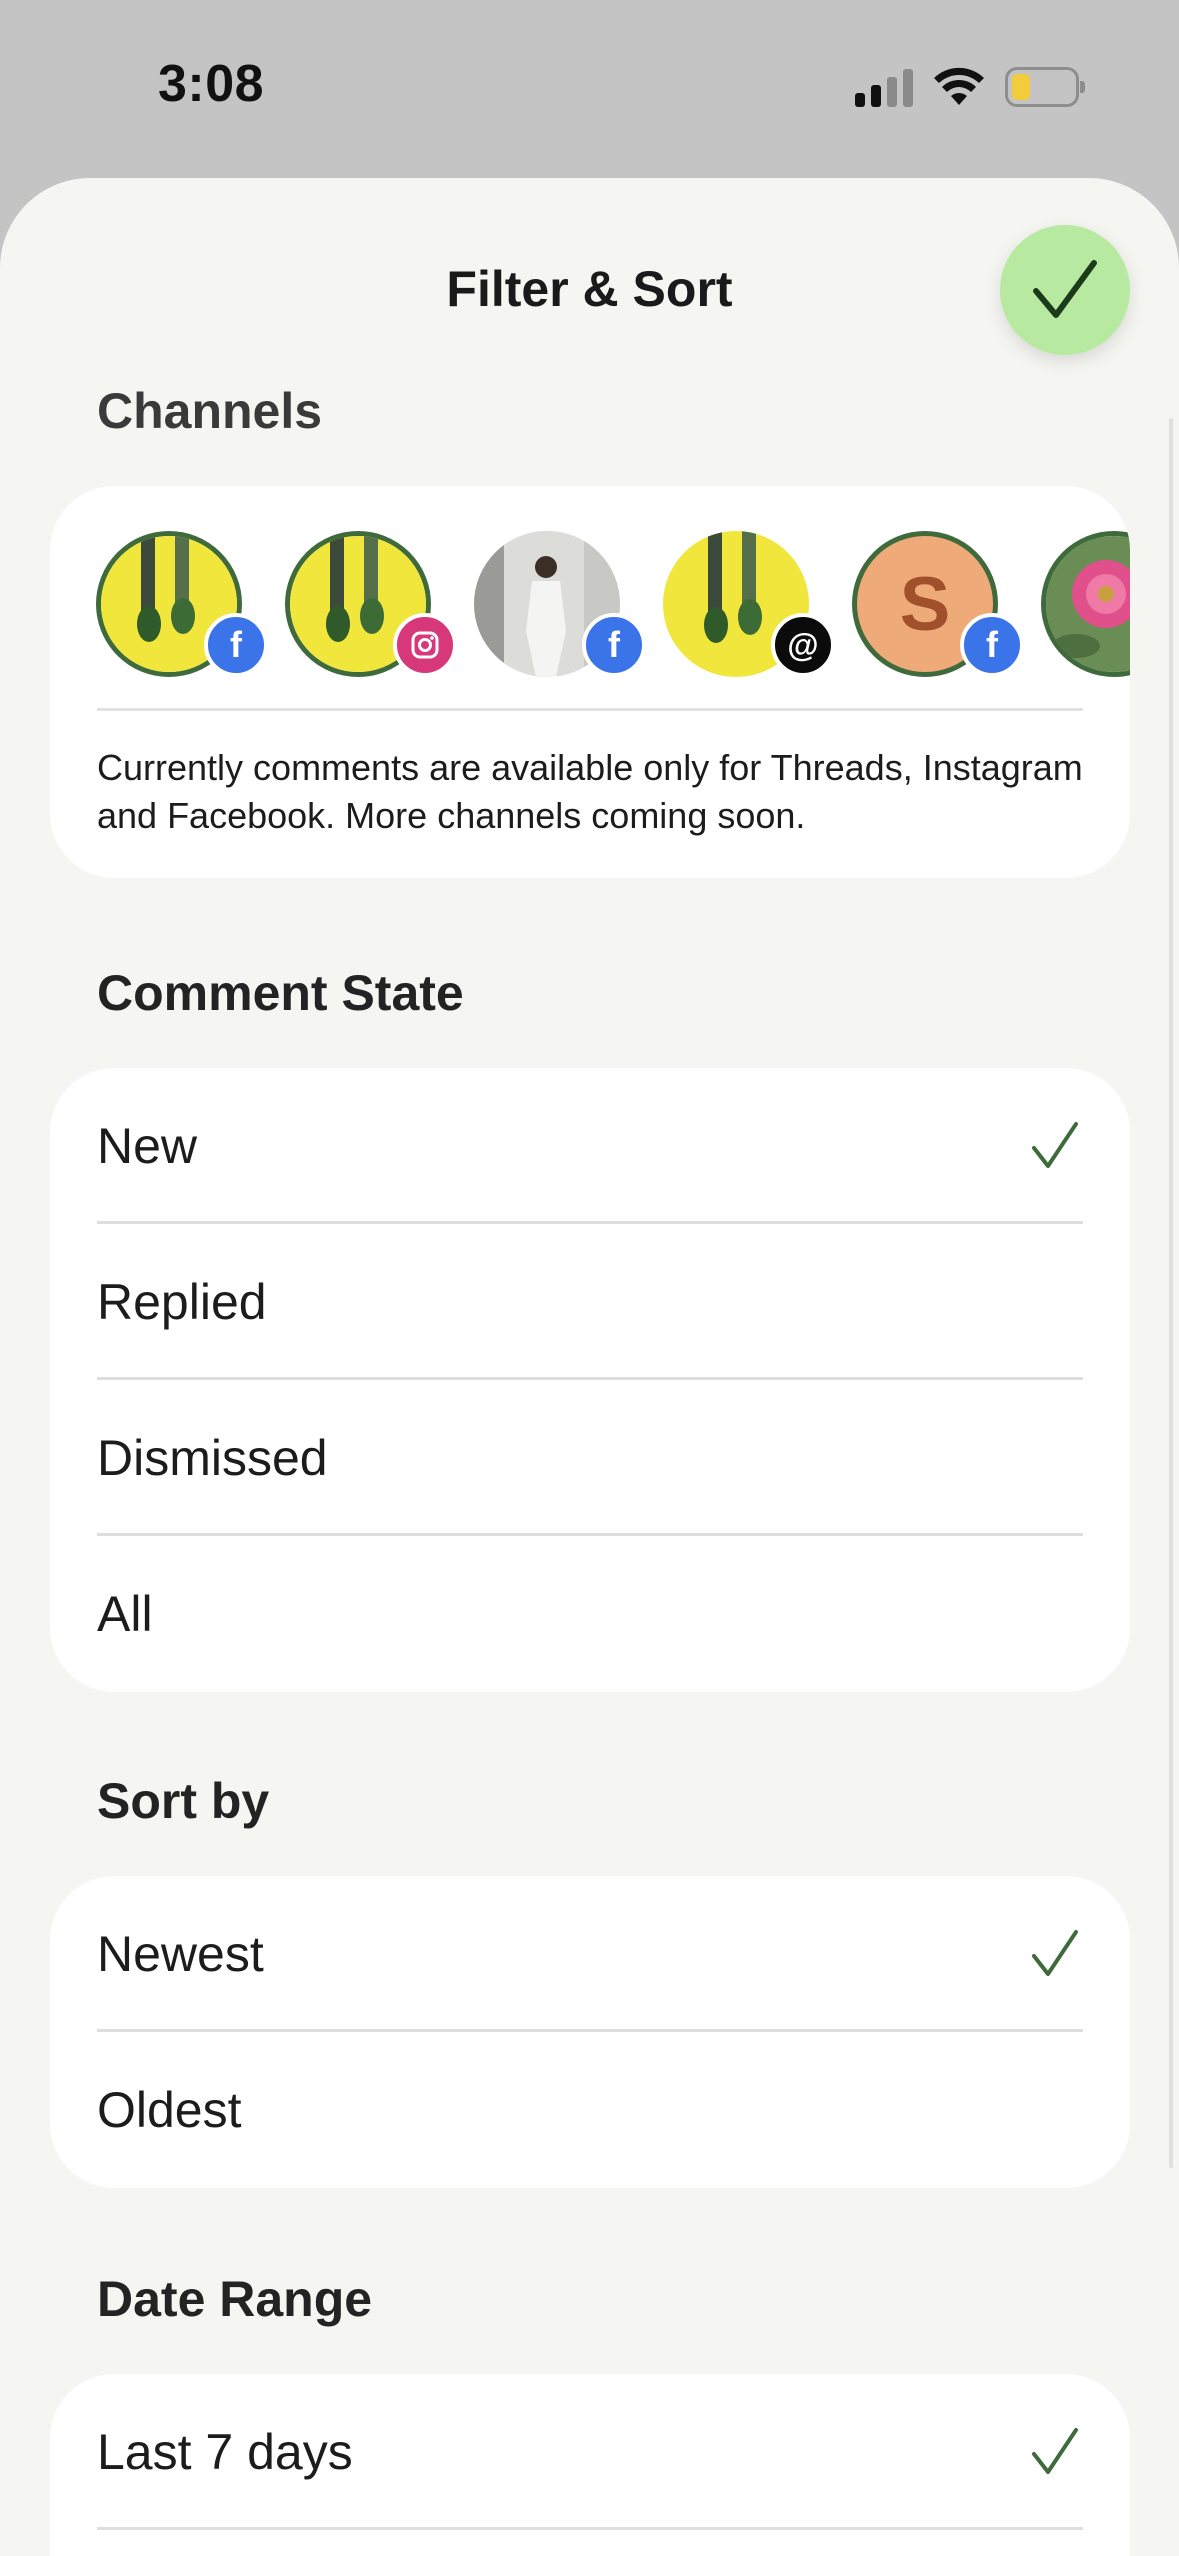 This screenshot has height=2556, width=1179. I want to click on channel-avatar-image, so click(1085, 604).